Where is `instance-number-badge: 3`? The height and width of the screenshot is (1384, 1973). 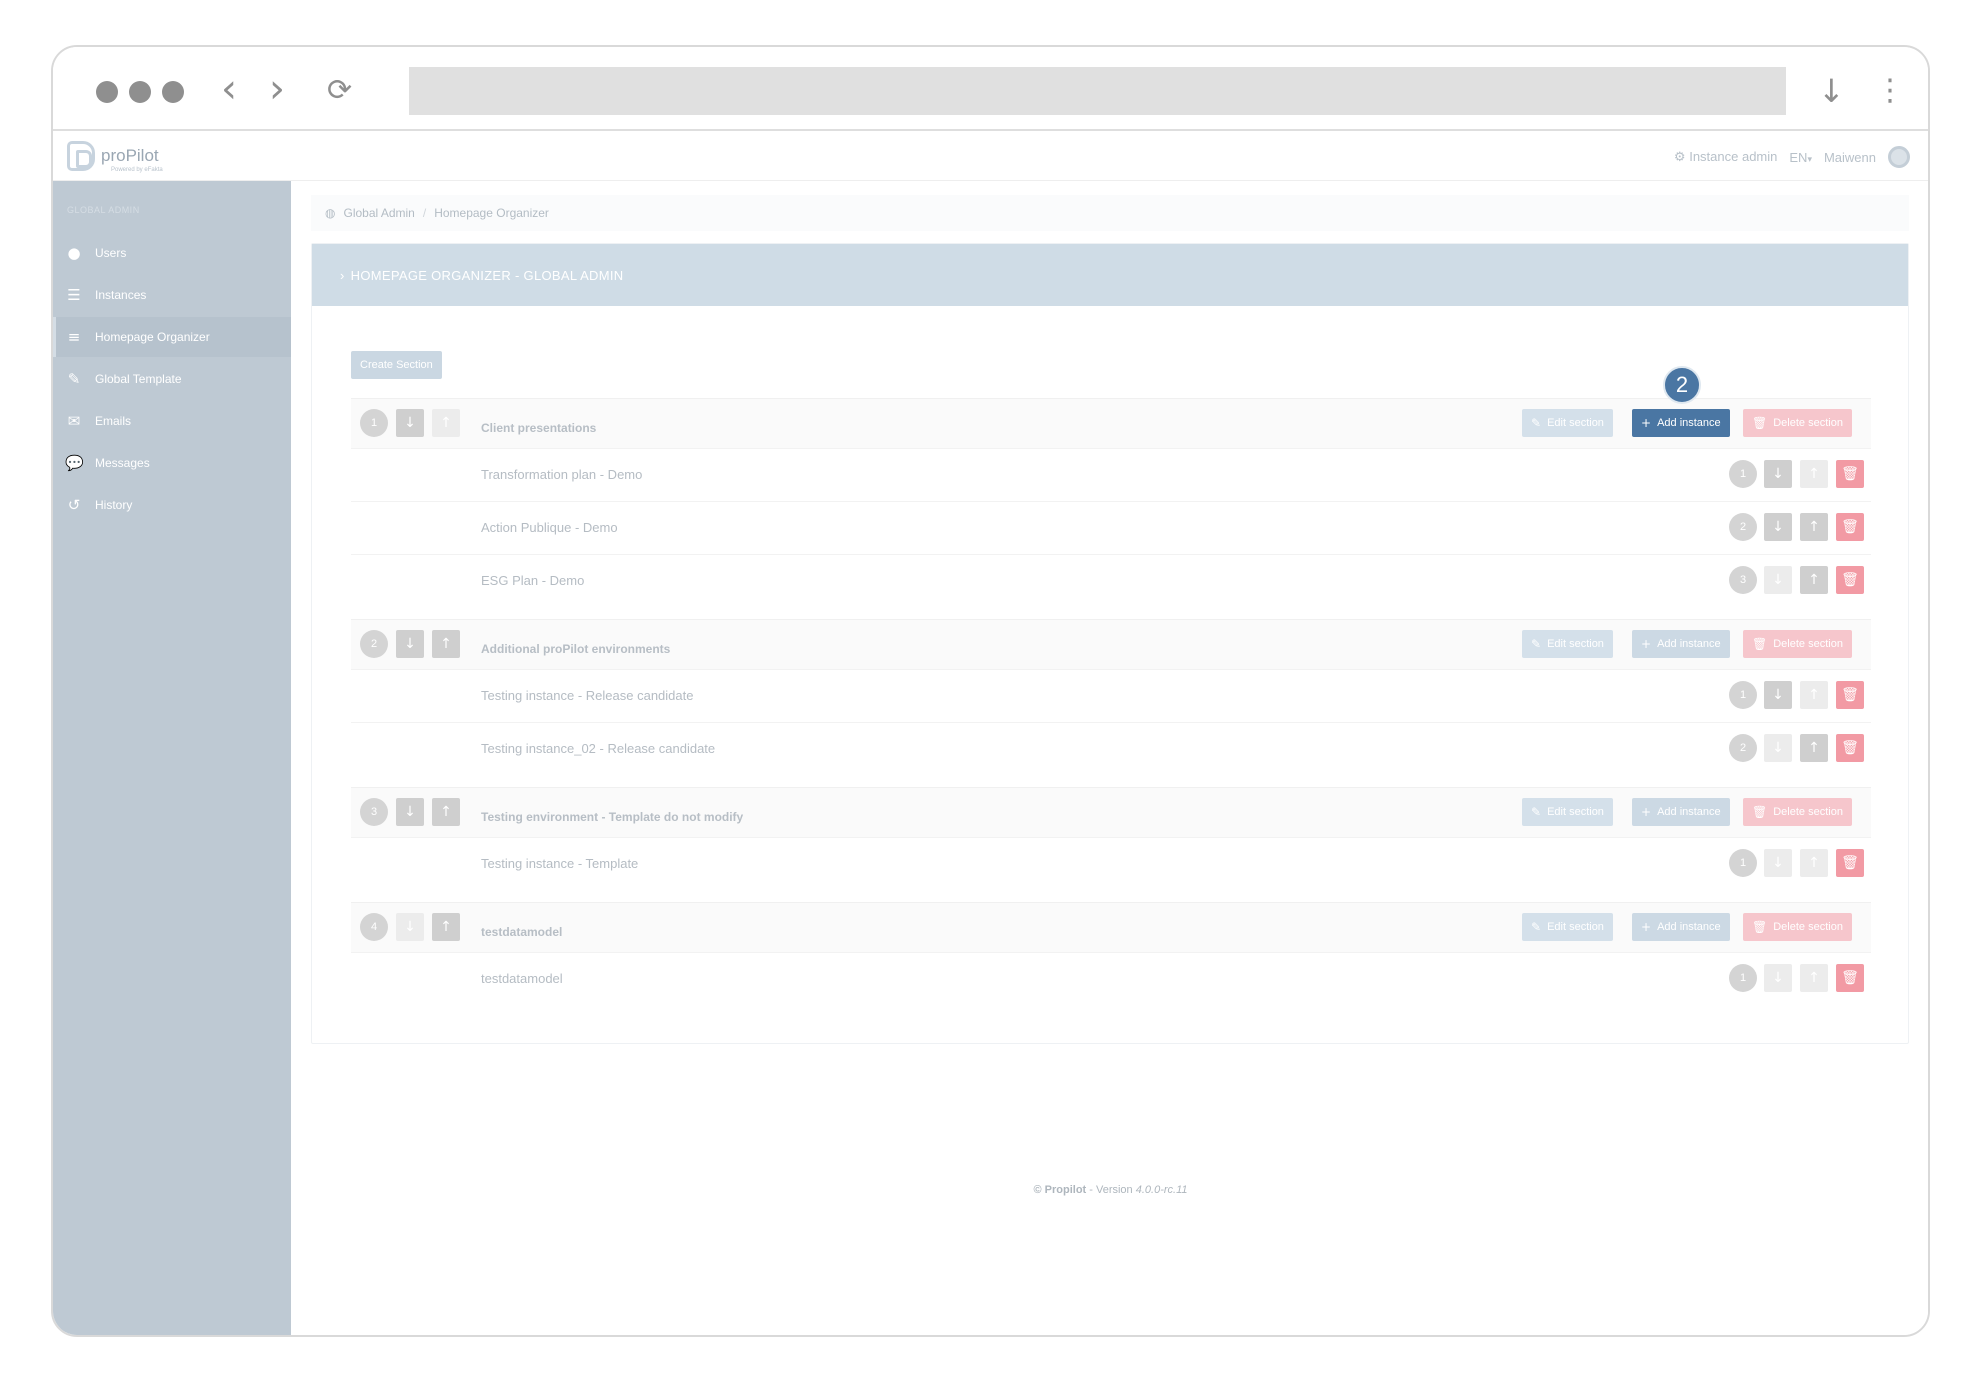 instance-number-badge: 3 is located at coordinates (1743, 580).